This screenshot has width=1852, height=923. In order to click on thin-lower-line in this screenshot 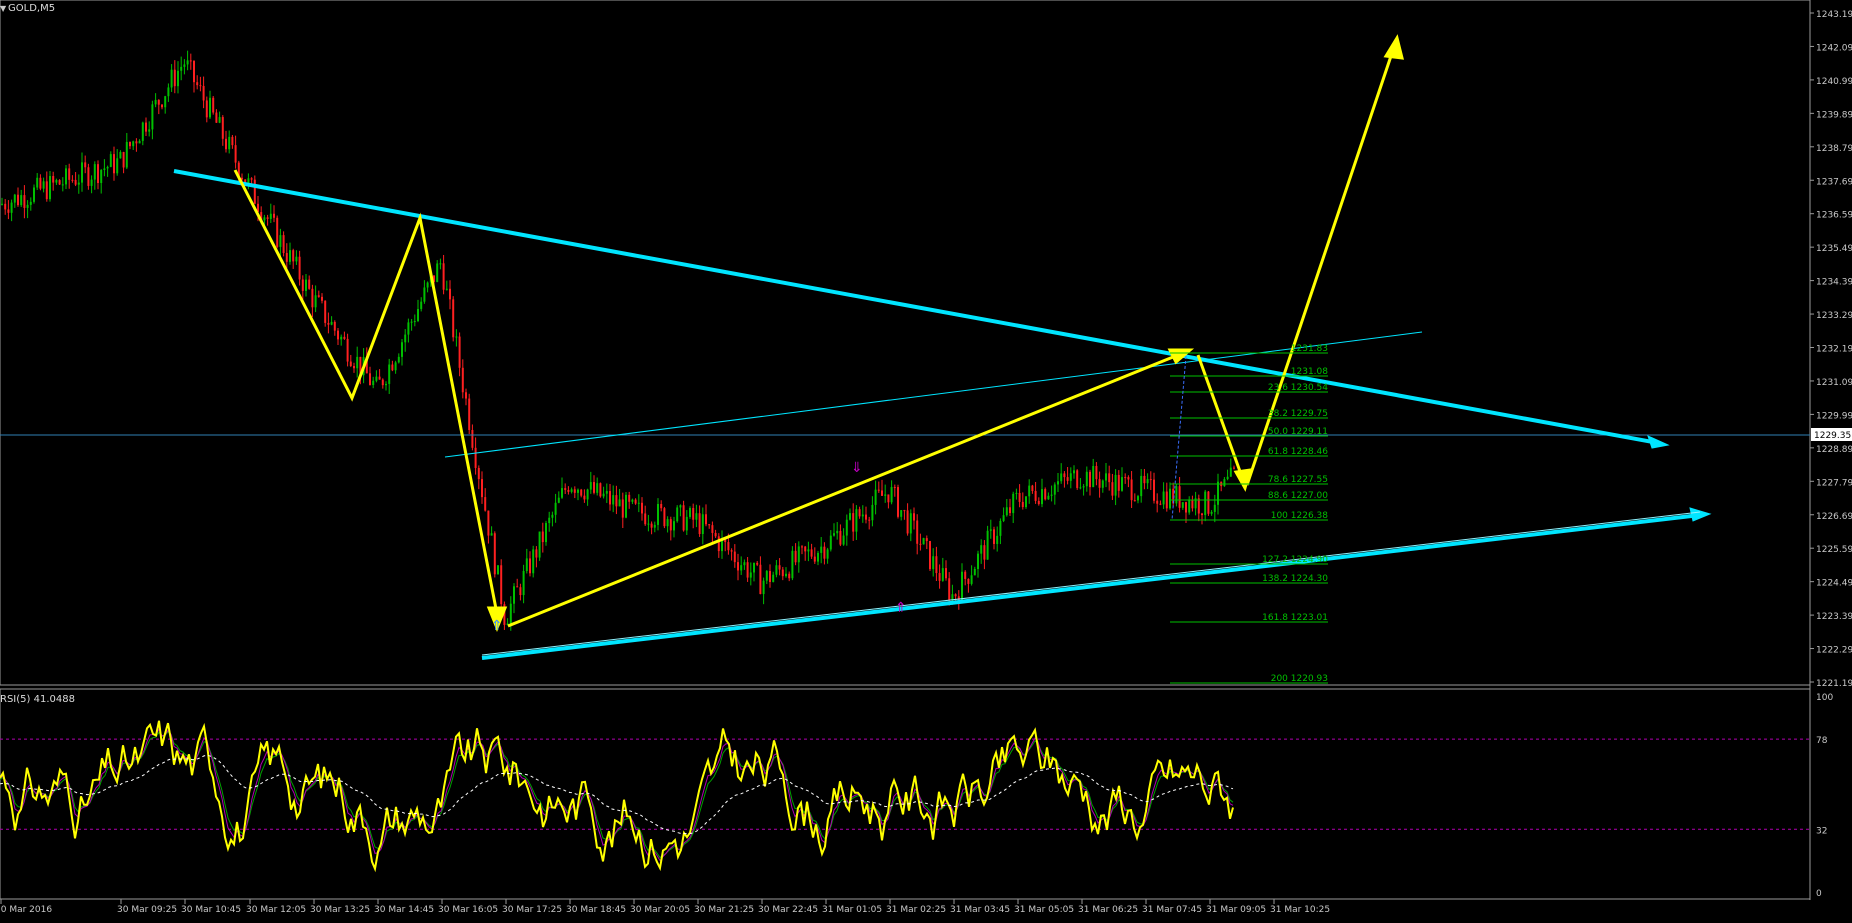, I will do `click(1091, 583)`.